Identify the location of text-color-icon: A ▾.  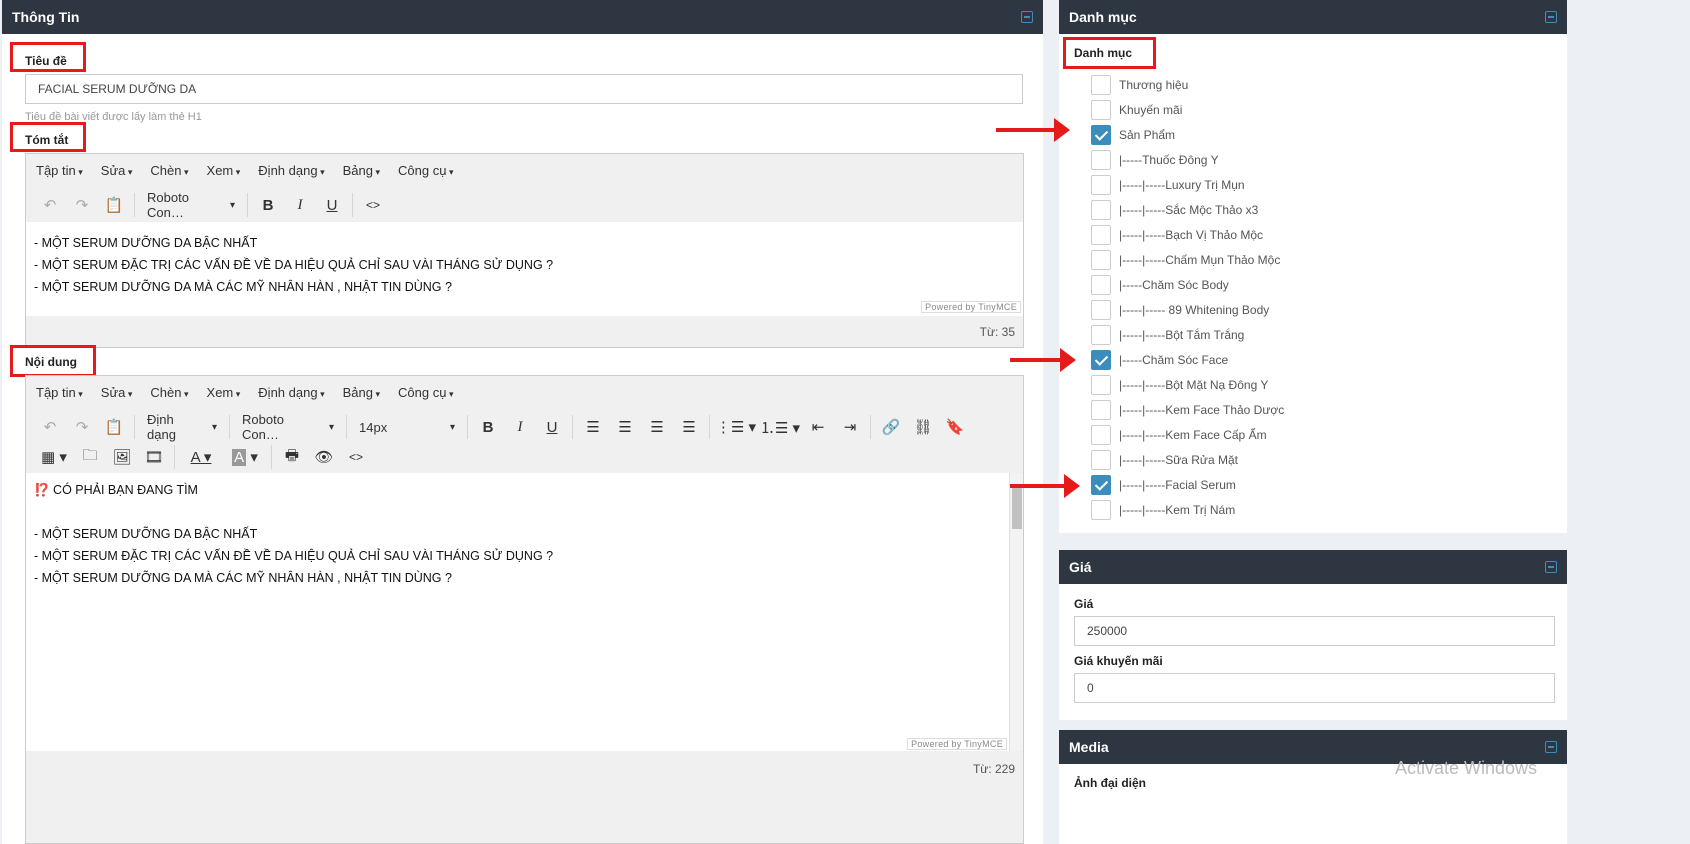
(201, 457).